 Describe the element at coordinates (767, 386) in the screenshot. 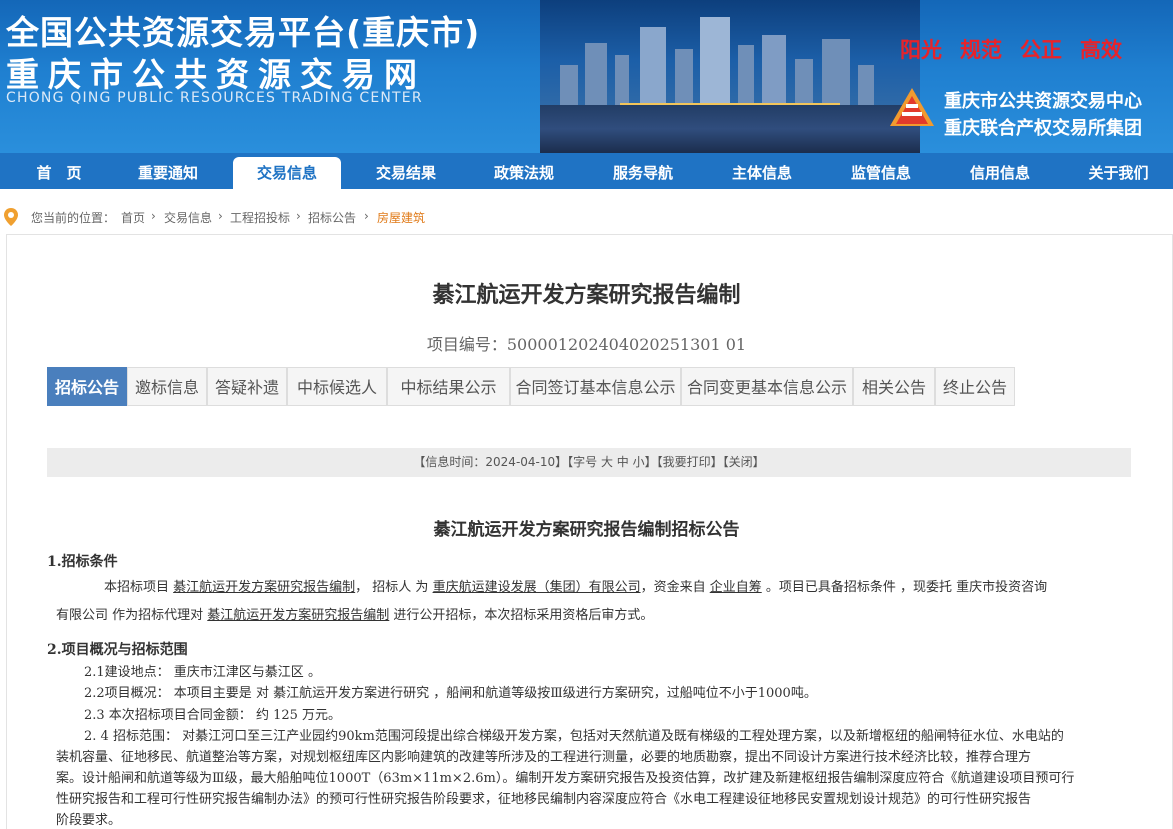

I see `tab-contract-change: 合同变更基本信息公示` at that location.